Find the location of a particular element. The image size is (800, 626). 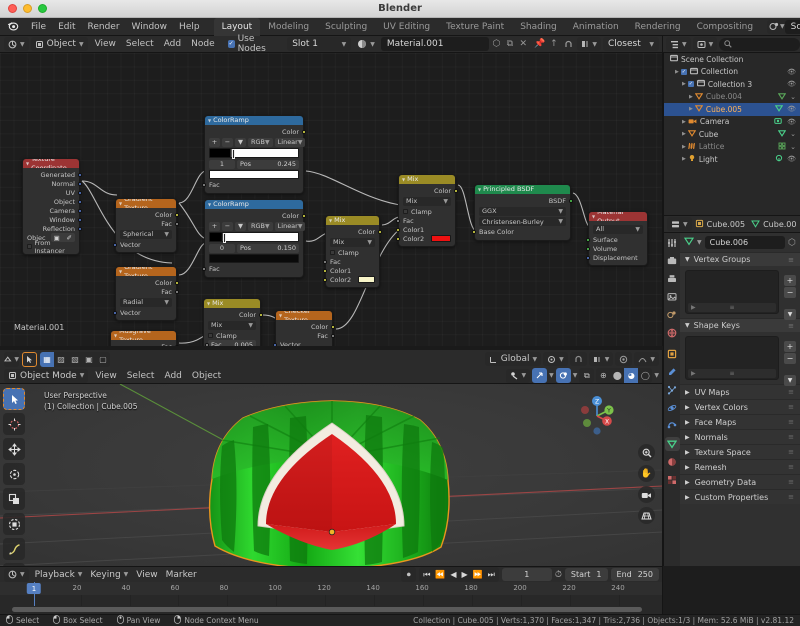

node-socket-row: Color is located at coordinates (233, 314).